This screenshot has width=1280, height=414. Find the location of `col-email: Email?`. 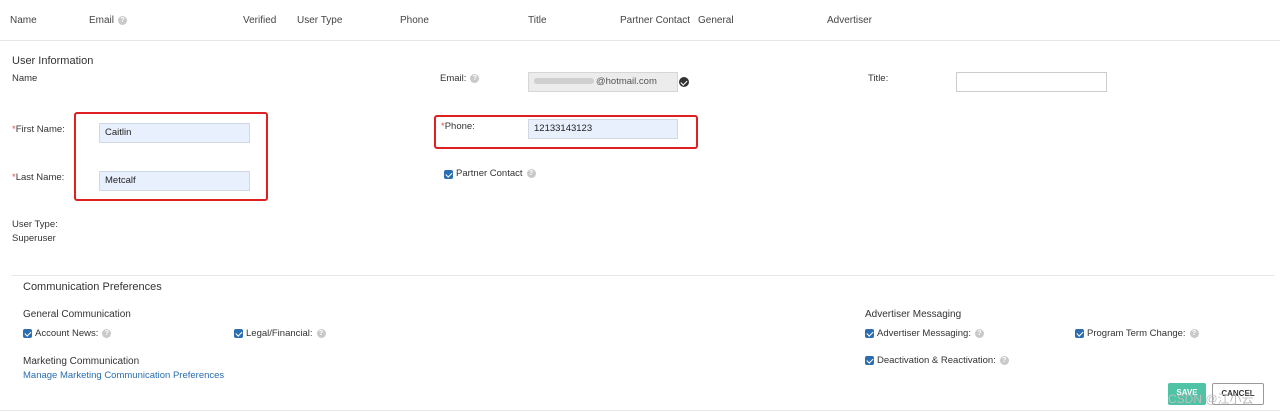

col-email: Email? is located at coordinates (108, 20).